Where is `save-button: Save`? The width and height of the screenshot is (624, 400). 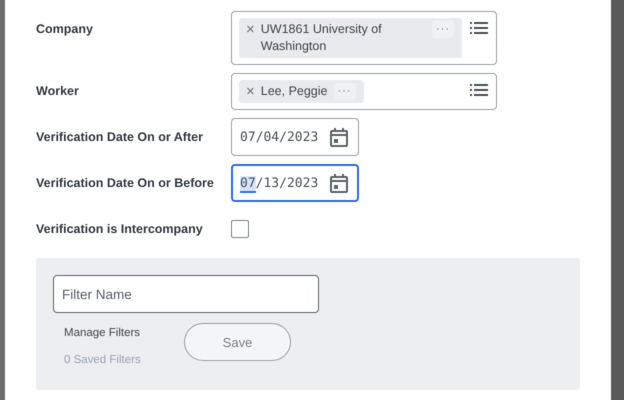 save-button: Save is located at coordinates (237, 342).